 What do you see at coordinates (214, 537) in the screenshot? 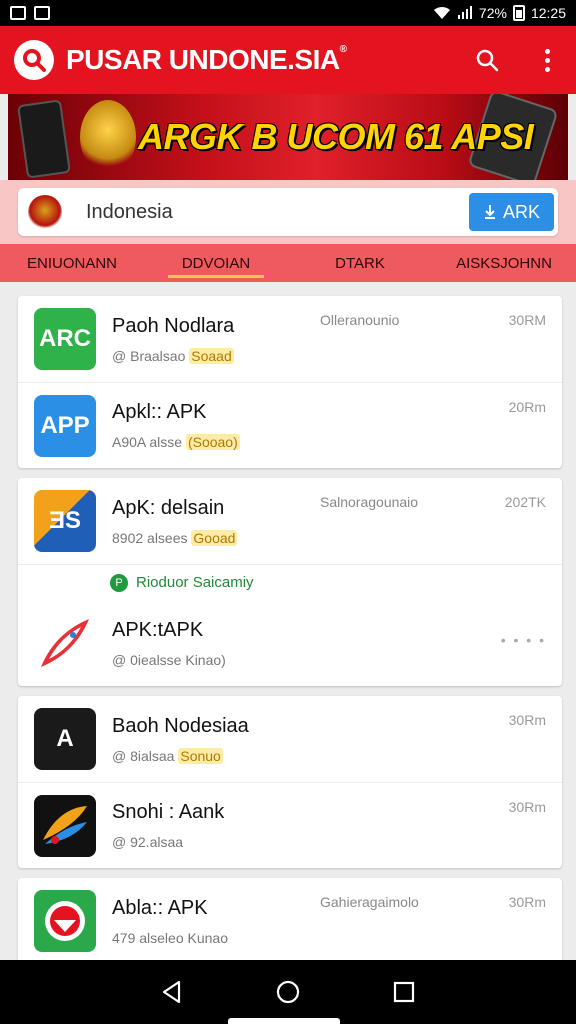
I see `status-badge: Gooad` at bounding box center [214, 537].